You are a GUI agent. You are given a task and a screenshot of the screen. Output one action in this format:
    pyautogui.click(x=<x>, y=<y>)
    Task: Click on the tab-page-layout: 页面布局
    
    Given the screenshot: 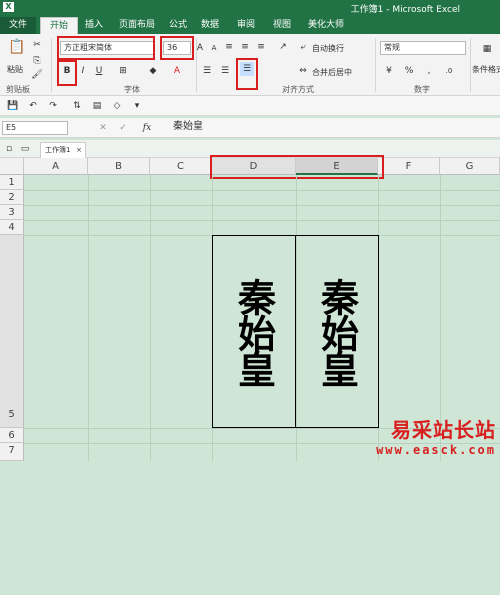 What is the action you would take?
    pyautogui.click(x=137, y=25)
    